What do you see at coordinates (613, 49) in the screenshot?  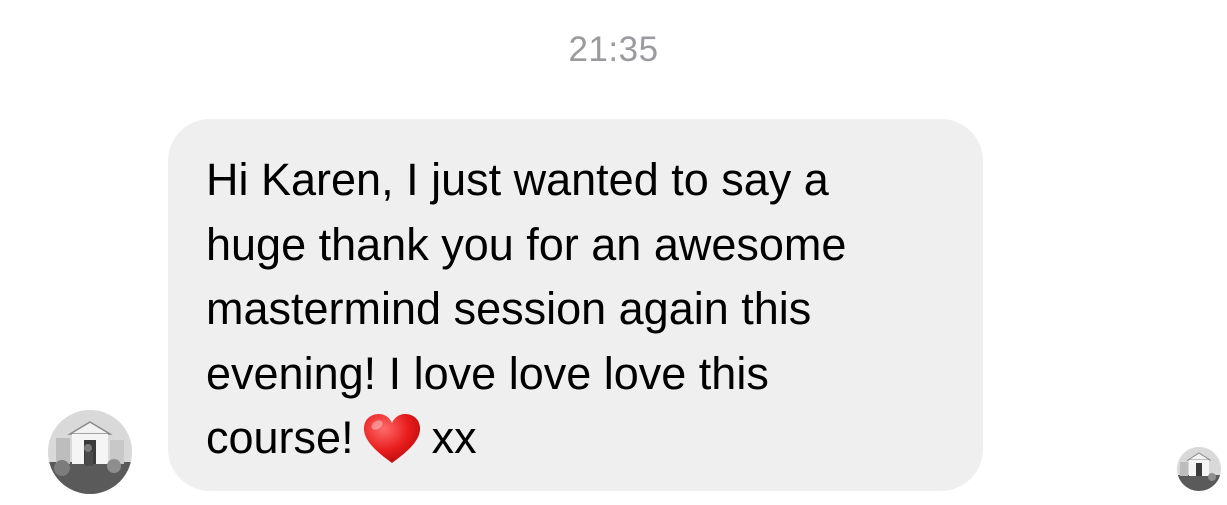 I see `message-timestamp: 21:35` at bounding box center [613, 49].